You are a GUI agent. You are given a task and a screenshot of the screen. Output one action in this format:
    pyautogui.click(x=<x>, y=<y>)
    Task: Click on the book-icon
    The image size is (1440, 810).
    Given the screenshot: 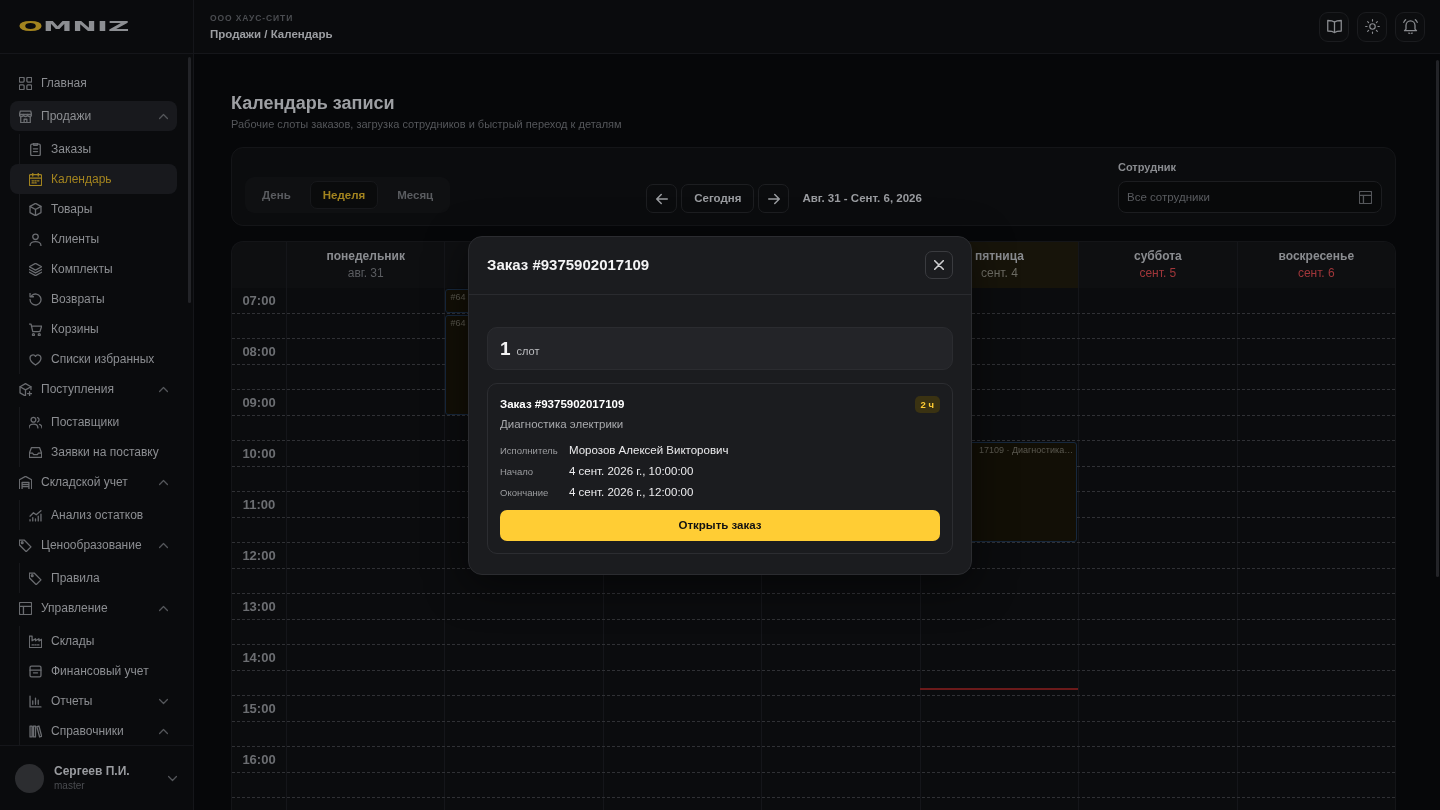 What is the action you would take?
    pyautogui.click(x=1334, y=26)
    